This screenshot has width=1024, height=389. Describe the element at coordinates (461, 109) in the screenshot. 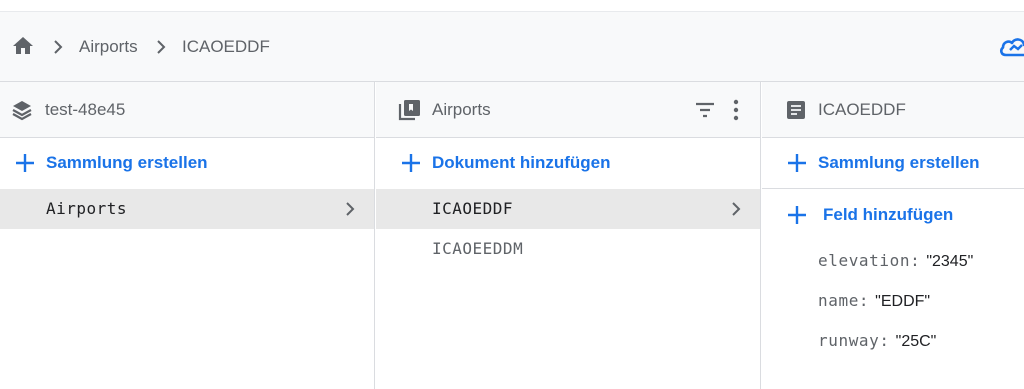

I see `collection-title: Airports` at that location.